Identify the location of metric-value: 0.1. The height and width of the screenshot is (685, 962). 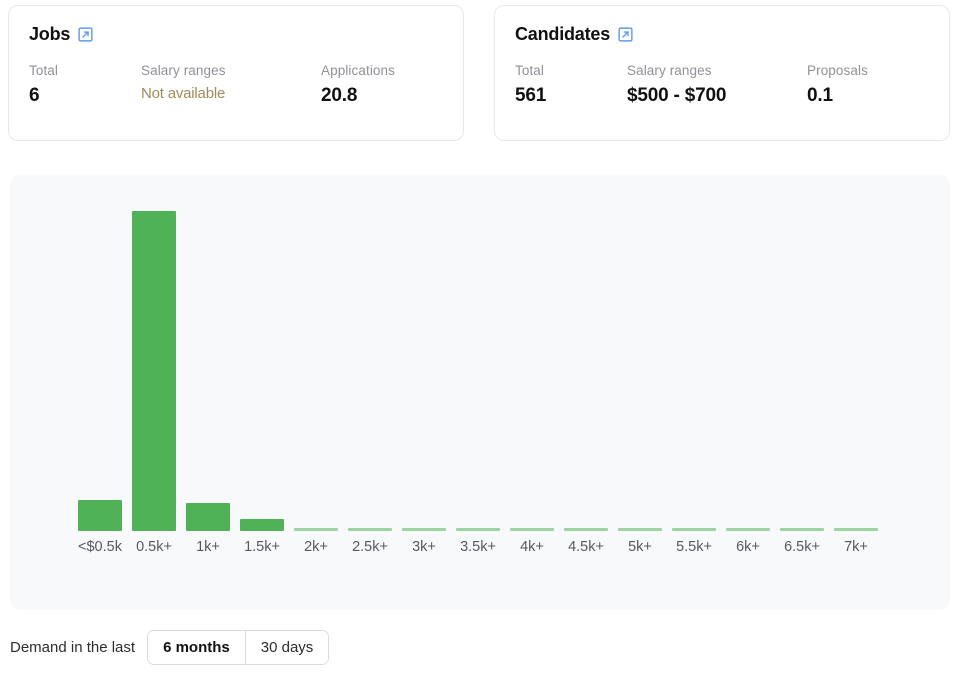
(820, 95).